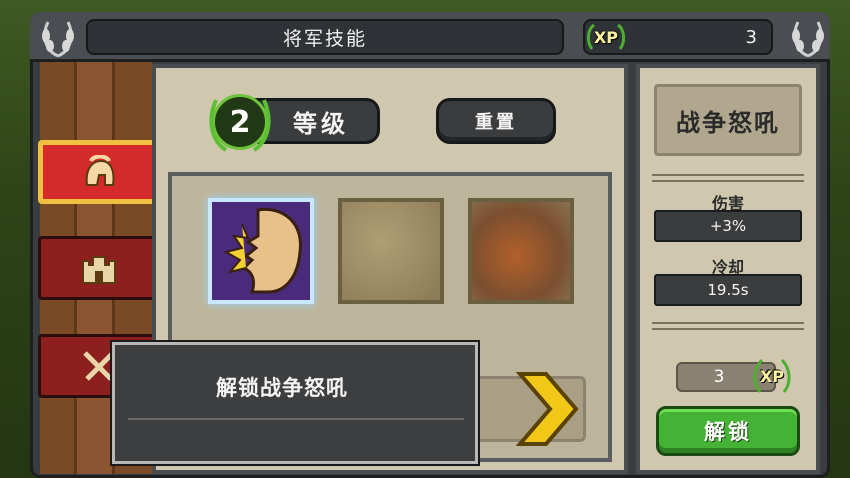 This screenshot has width=850, height=478. Describe the element at coordinates (772, 376) in the screenshot. I see `cost-xp-badge: XP` at that location.